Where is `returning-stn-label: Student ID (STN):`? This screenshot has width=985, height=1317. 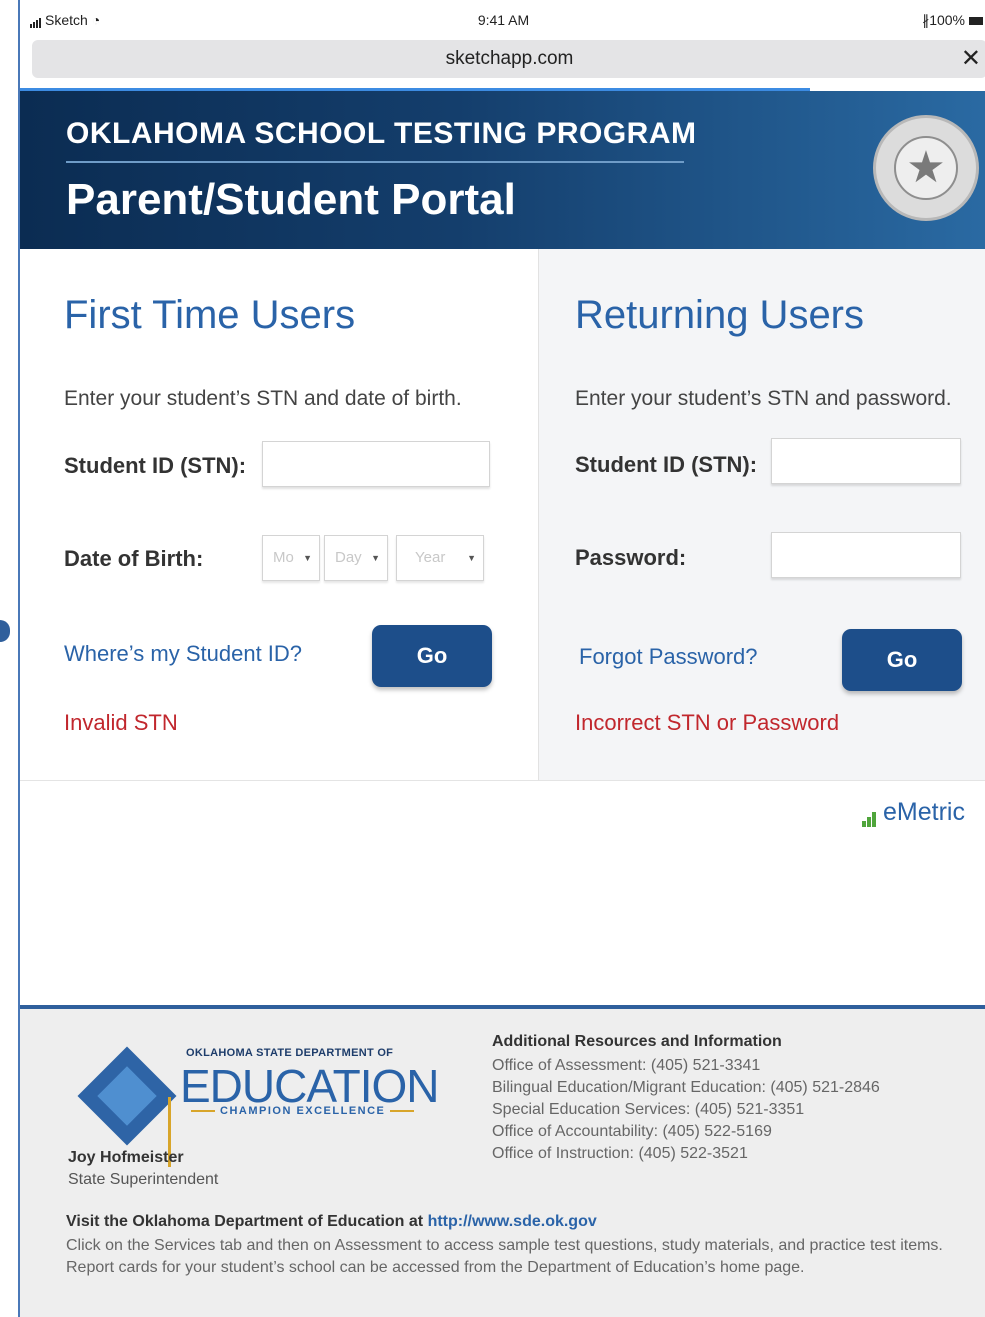
returning-stn-label: Student ID (STN): is located at coordinates (666, 464).